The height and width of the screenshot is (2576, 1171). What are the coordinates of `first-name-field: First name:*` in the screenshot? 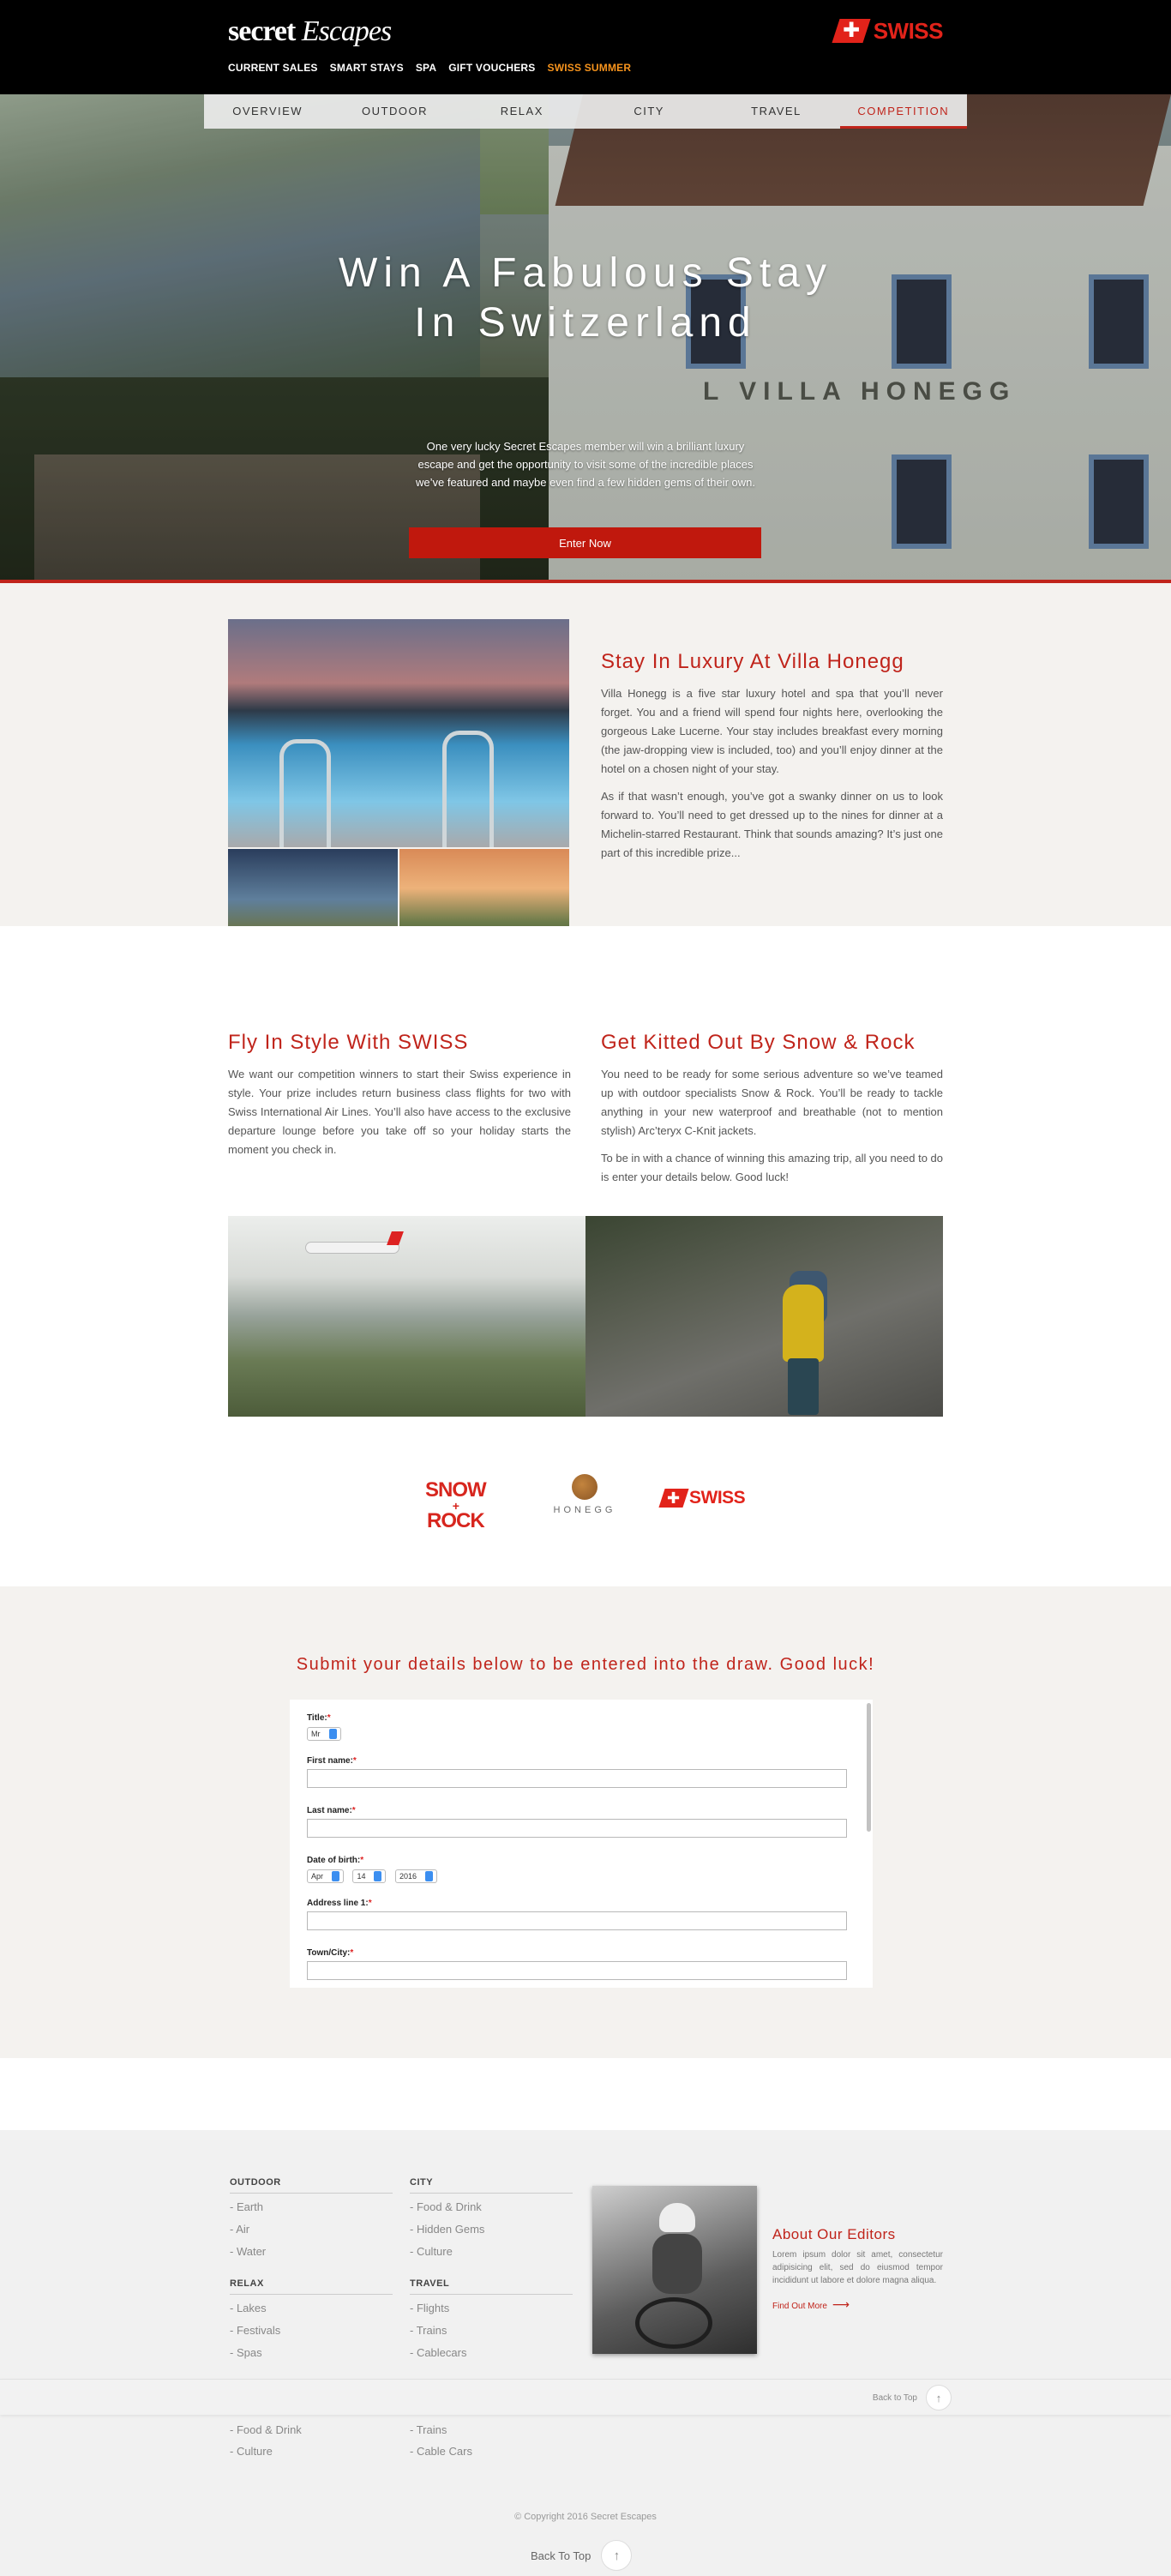 It's located at (577, 1772).